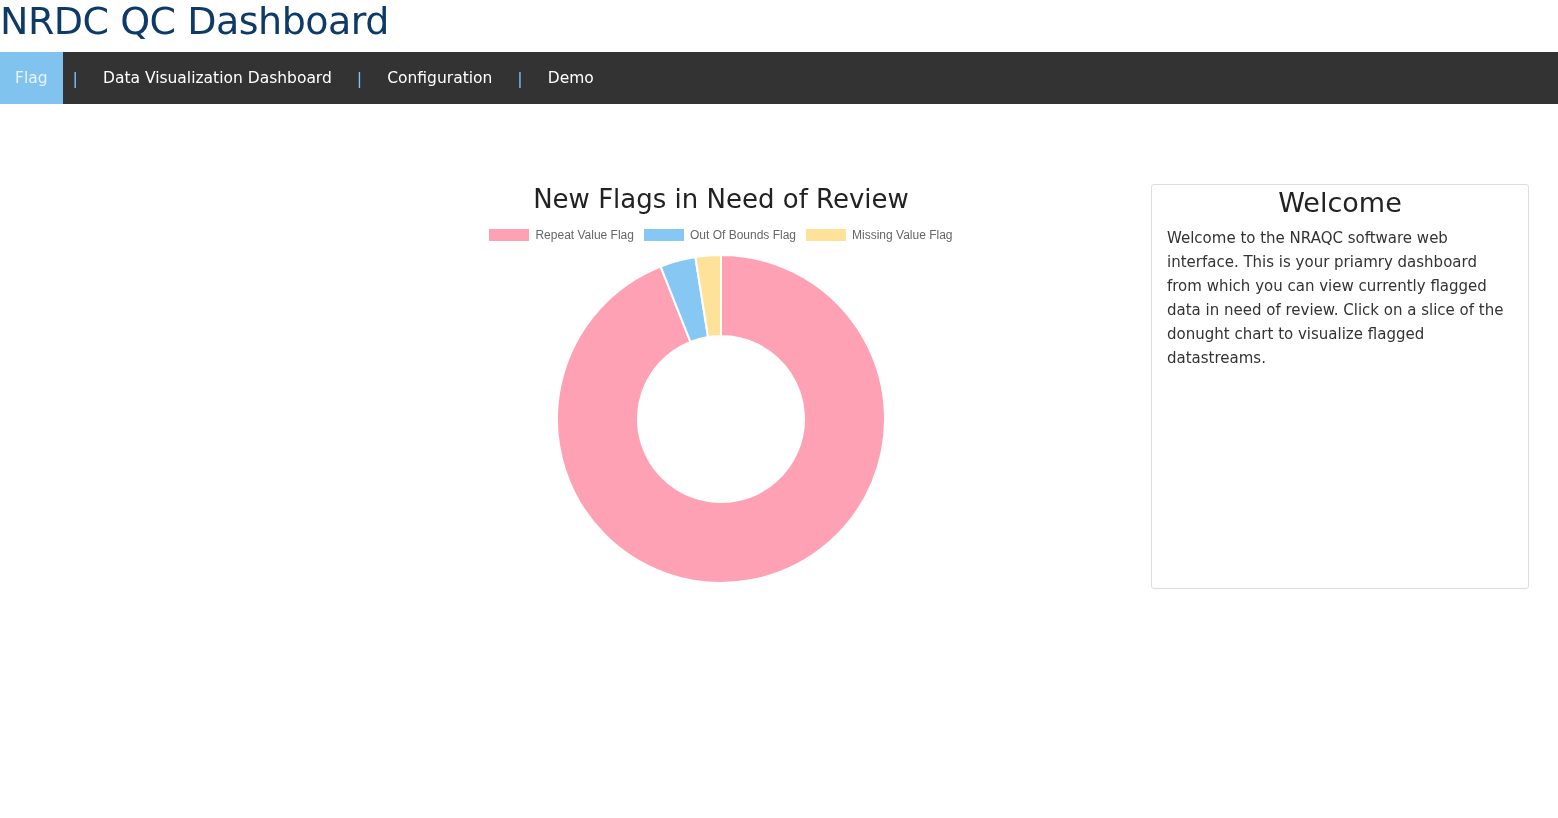 Image resolution: width=1558 pixels, height=818 pixels. I want to click on nav-tab: Data Visualization Dashboard, so click(217, 78).